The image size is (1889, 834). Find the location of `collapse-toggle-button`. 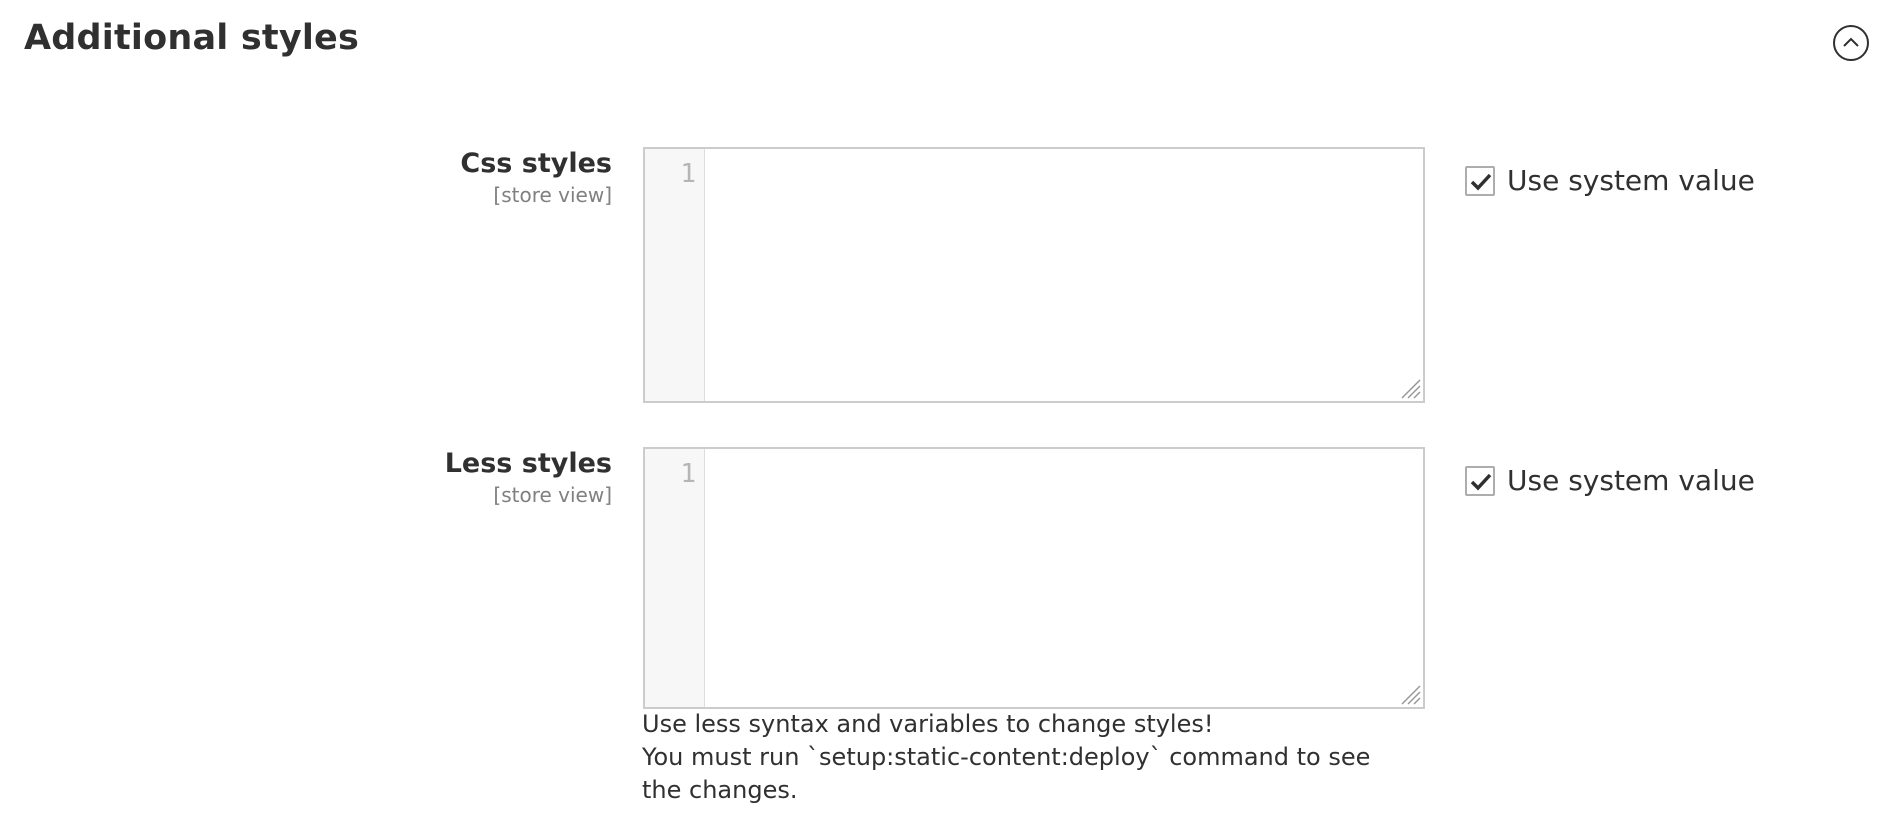

collapse-toggle-button is located at coordinates (1851, 43).